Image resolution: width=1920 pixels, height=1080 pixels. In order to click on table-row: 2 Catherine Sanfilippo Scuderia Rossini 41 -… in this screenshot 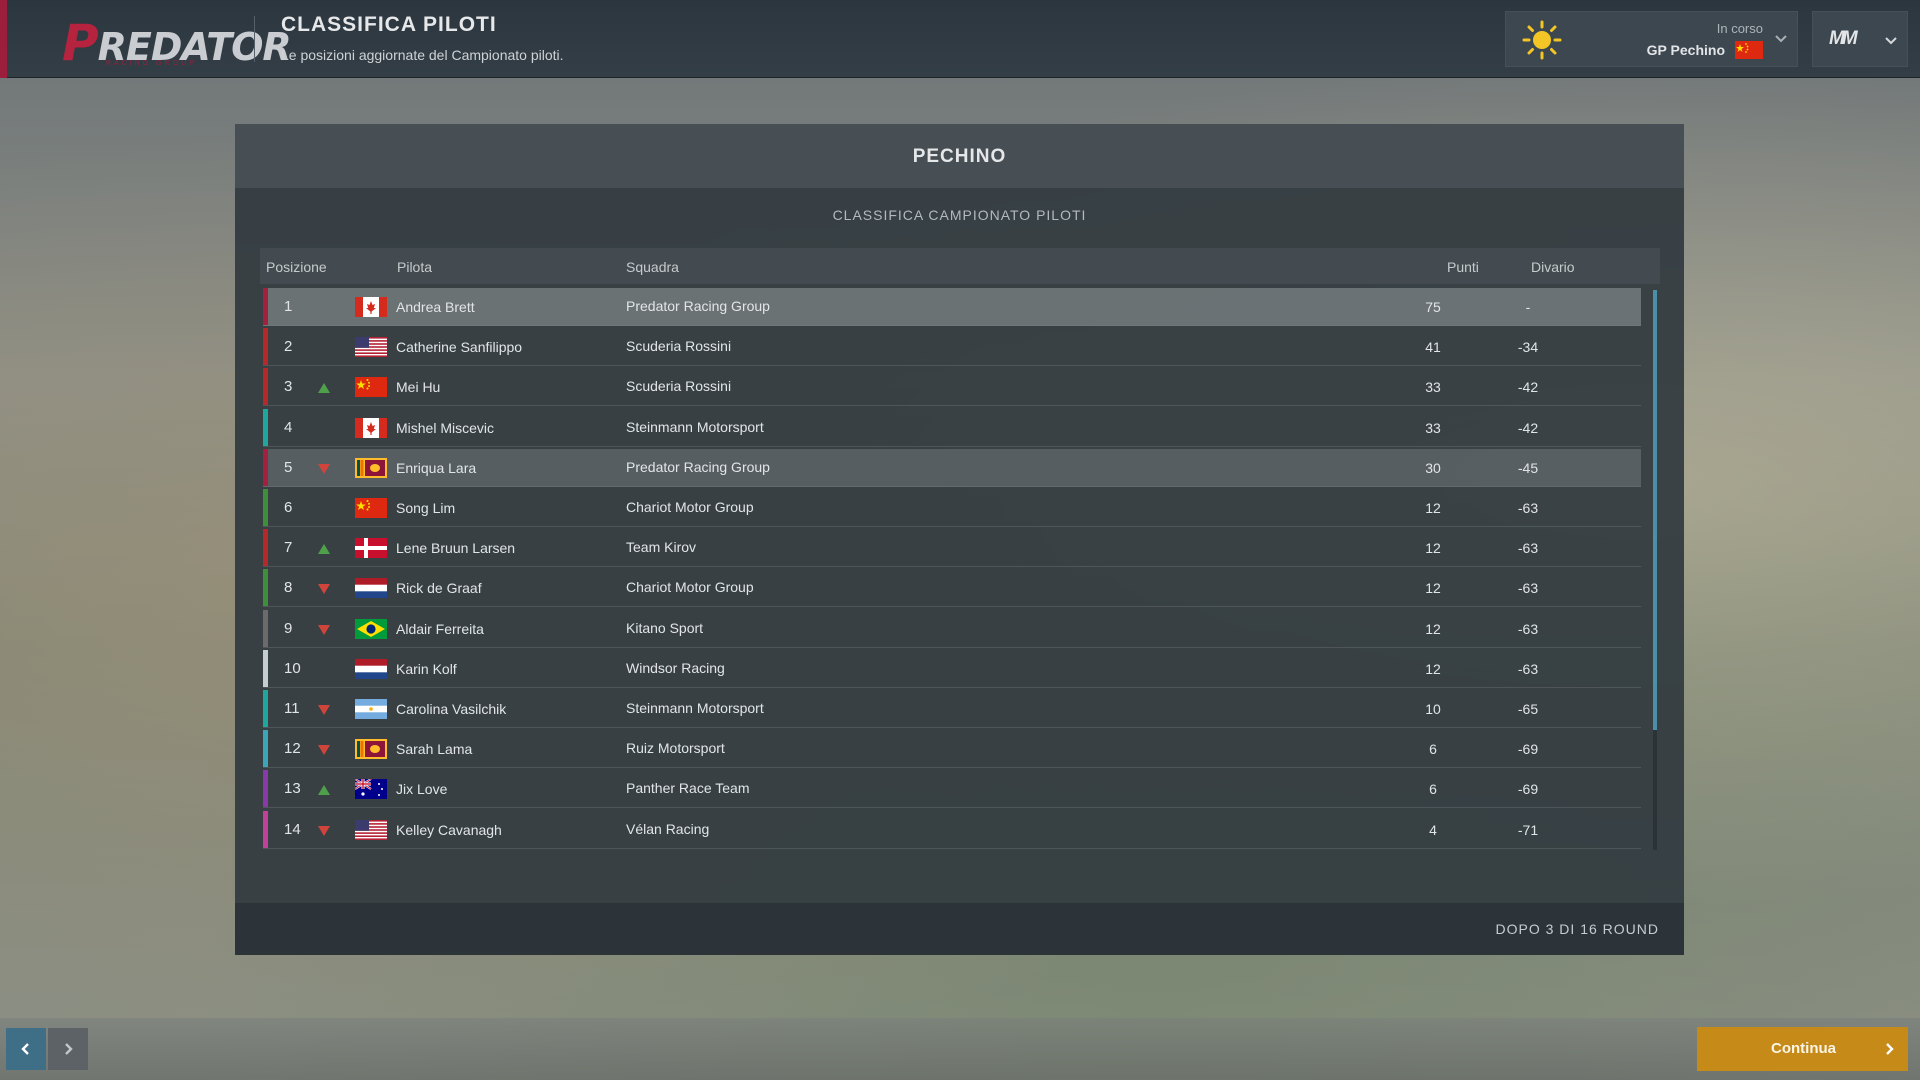, I will do `click(952, 347)`.